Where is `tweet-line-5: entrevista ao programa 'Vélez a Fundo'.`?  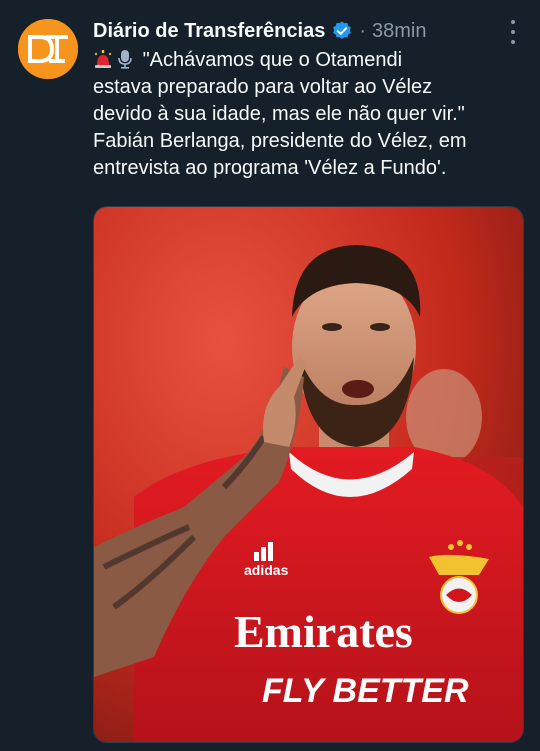
tweet-line-5: entrevista ao programa 'Vélez a Fundo'. is located at coordinates (270, 168).